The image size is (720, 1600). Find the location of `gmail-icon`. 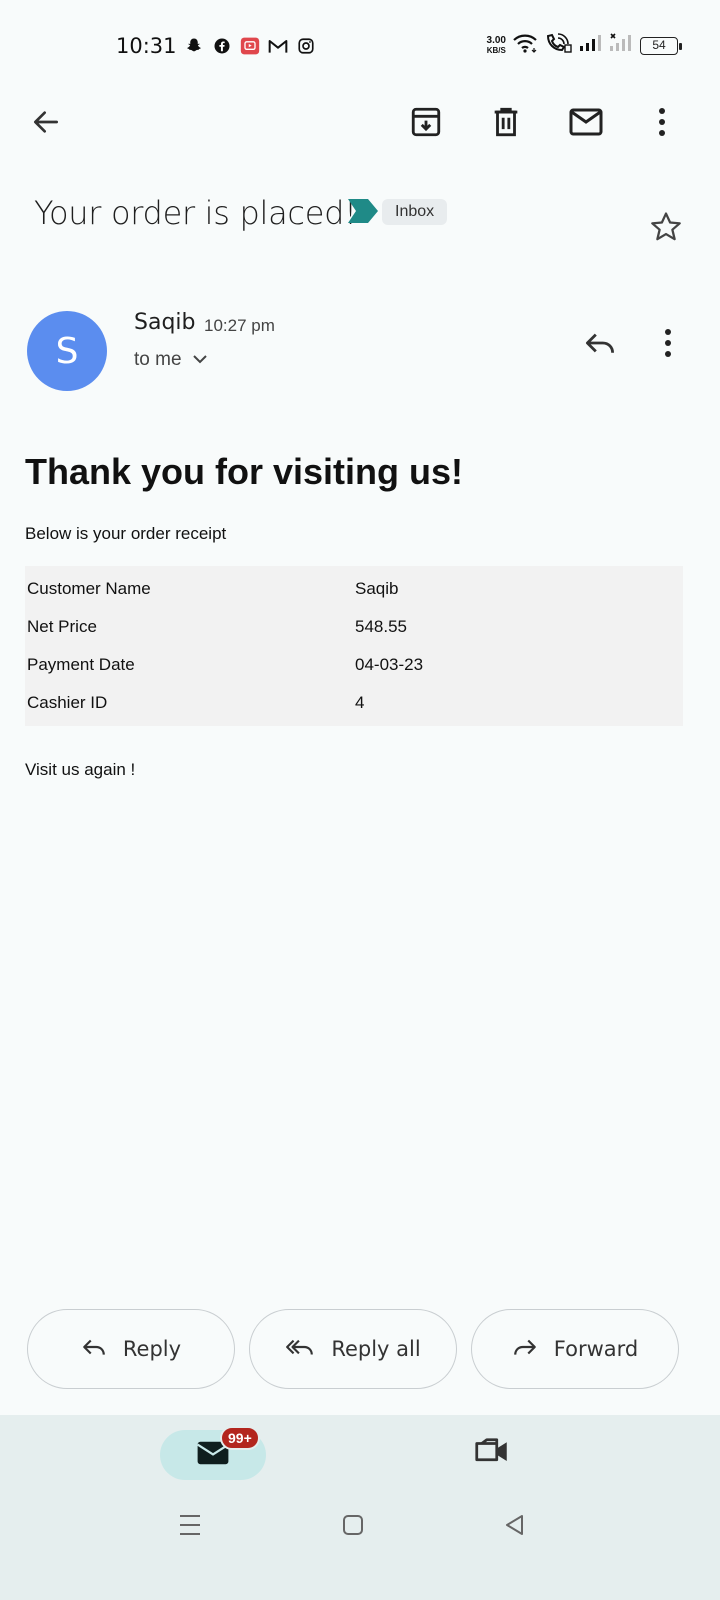

gmail-icon is located at coordinates (278, 46).